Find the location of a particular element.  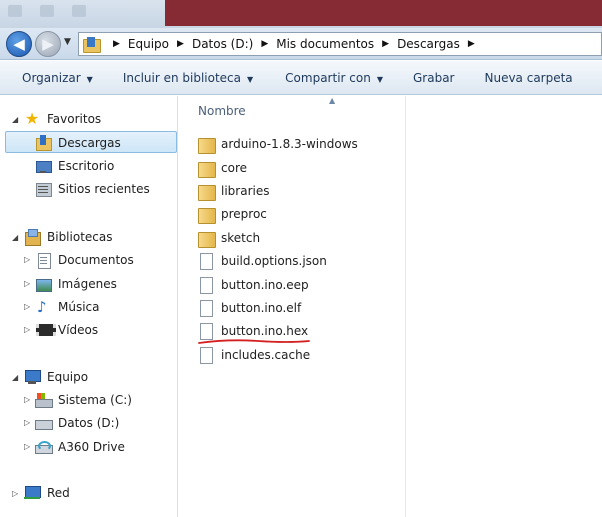

video-icon is located at coordinates (45, 330).